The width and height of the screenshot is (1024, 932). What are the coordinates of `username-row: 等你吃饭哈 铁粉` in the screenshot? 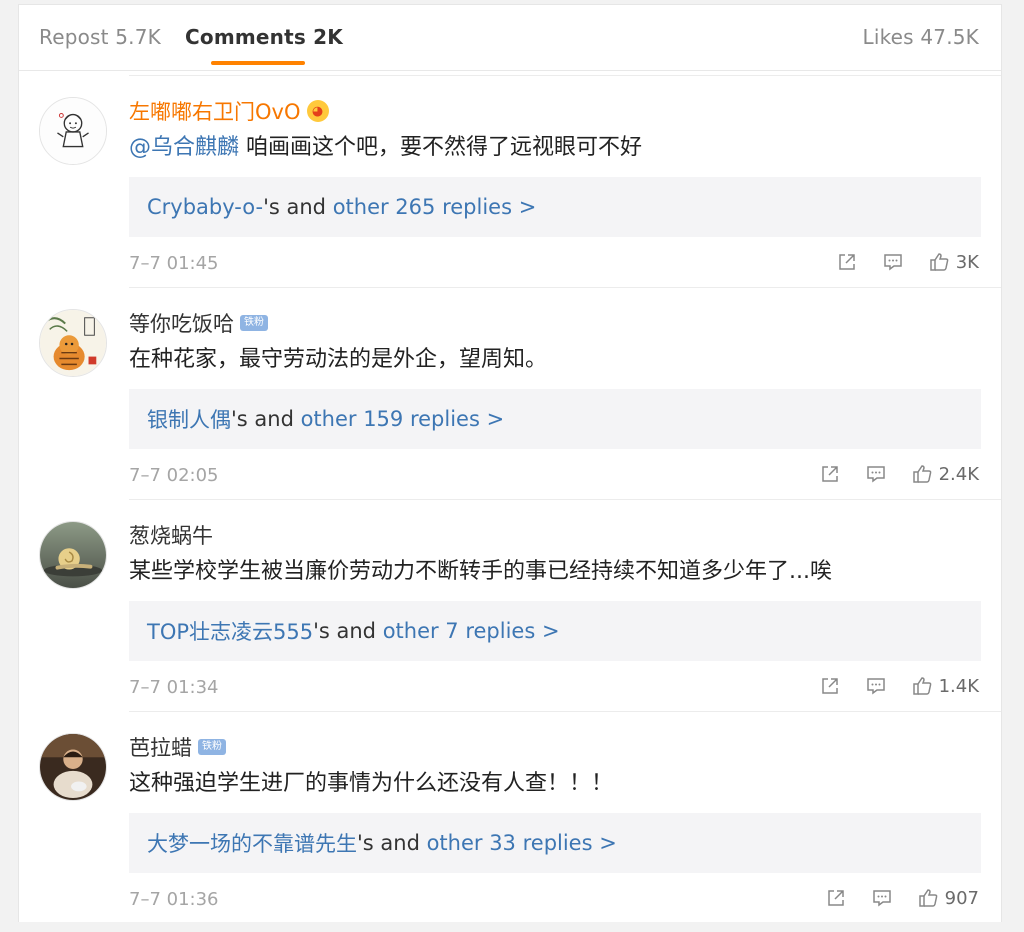 It's located at (198, 323).